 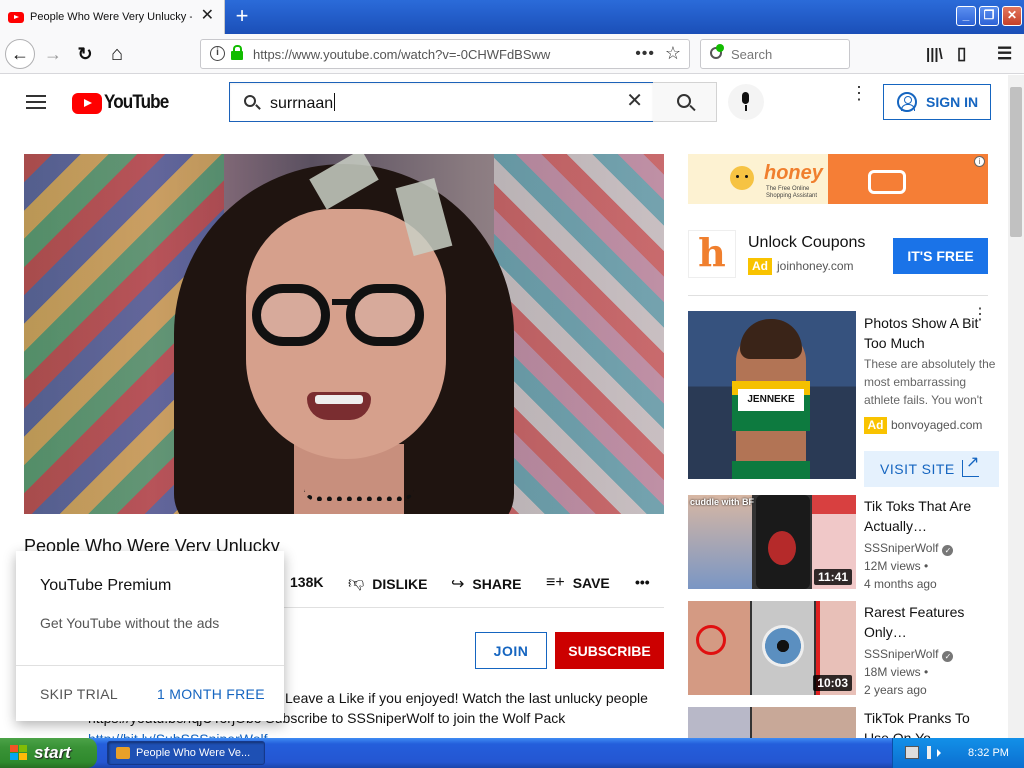 I want to click on banner-tagline: The Free Online Shopping Assistant, so click(x=792, y=192).